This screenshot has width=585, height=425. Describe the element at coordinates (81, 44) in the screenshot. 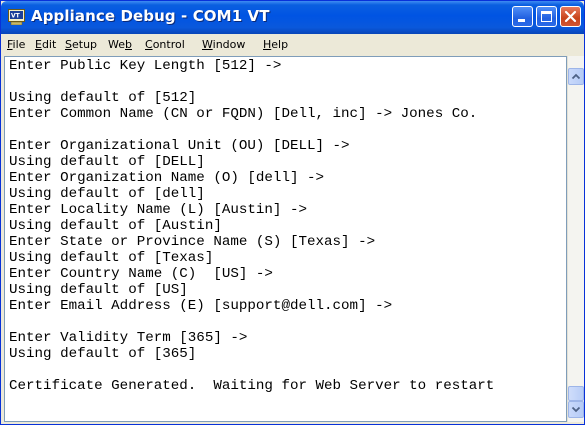

I see `menu-setup: Setup` at that location.